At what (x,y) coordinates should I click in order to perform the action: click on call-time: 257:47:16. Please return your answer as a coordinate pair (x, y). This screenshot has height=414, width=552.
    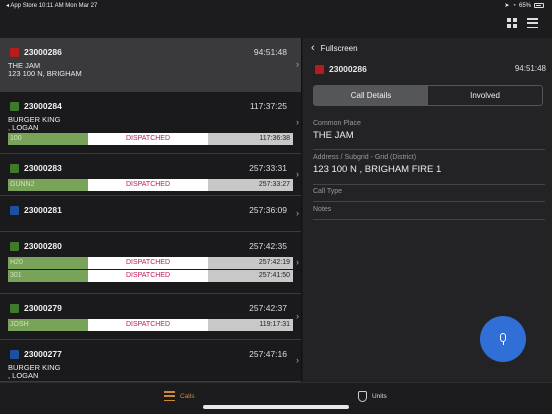
    Looking at the image, I should click on (268, 354).